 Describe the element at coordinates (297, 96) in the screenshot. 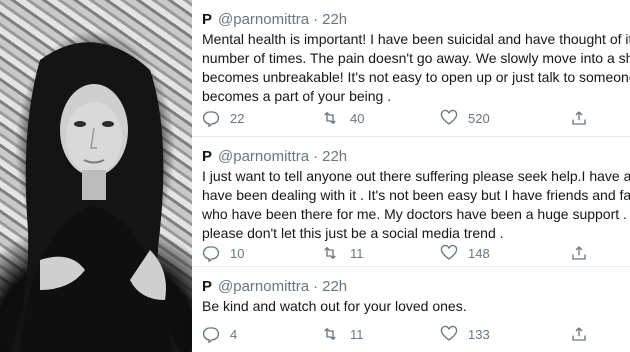

I see `tweet-text-line: becomes a part of your being .` at that location.